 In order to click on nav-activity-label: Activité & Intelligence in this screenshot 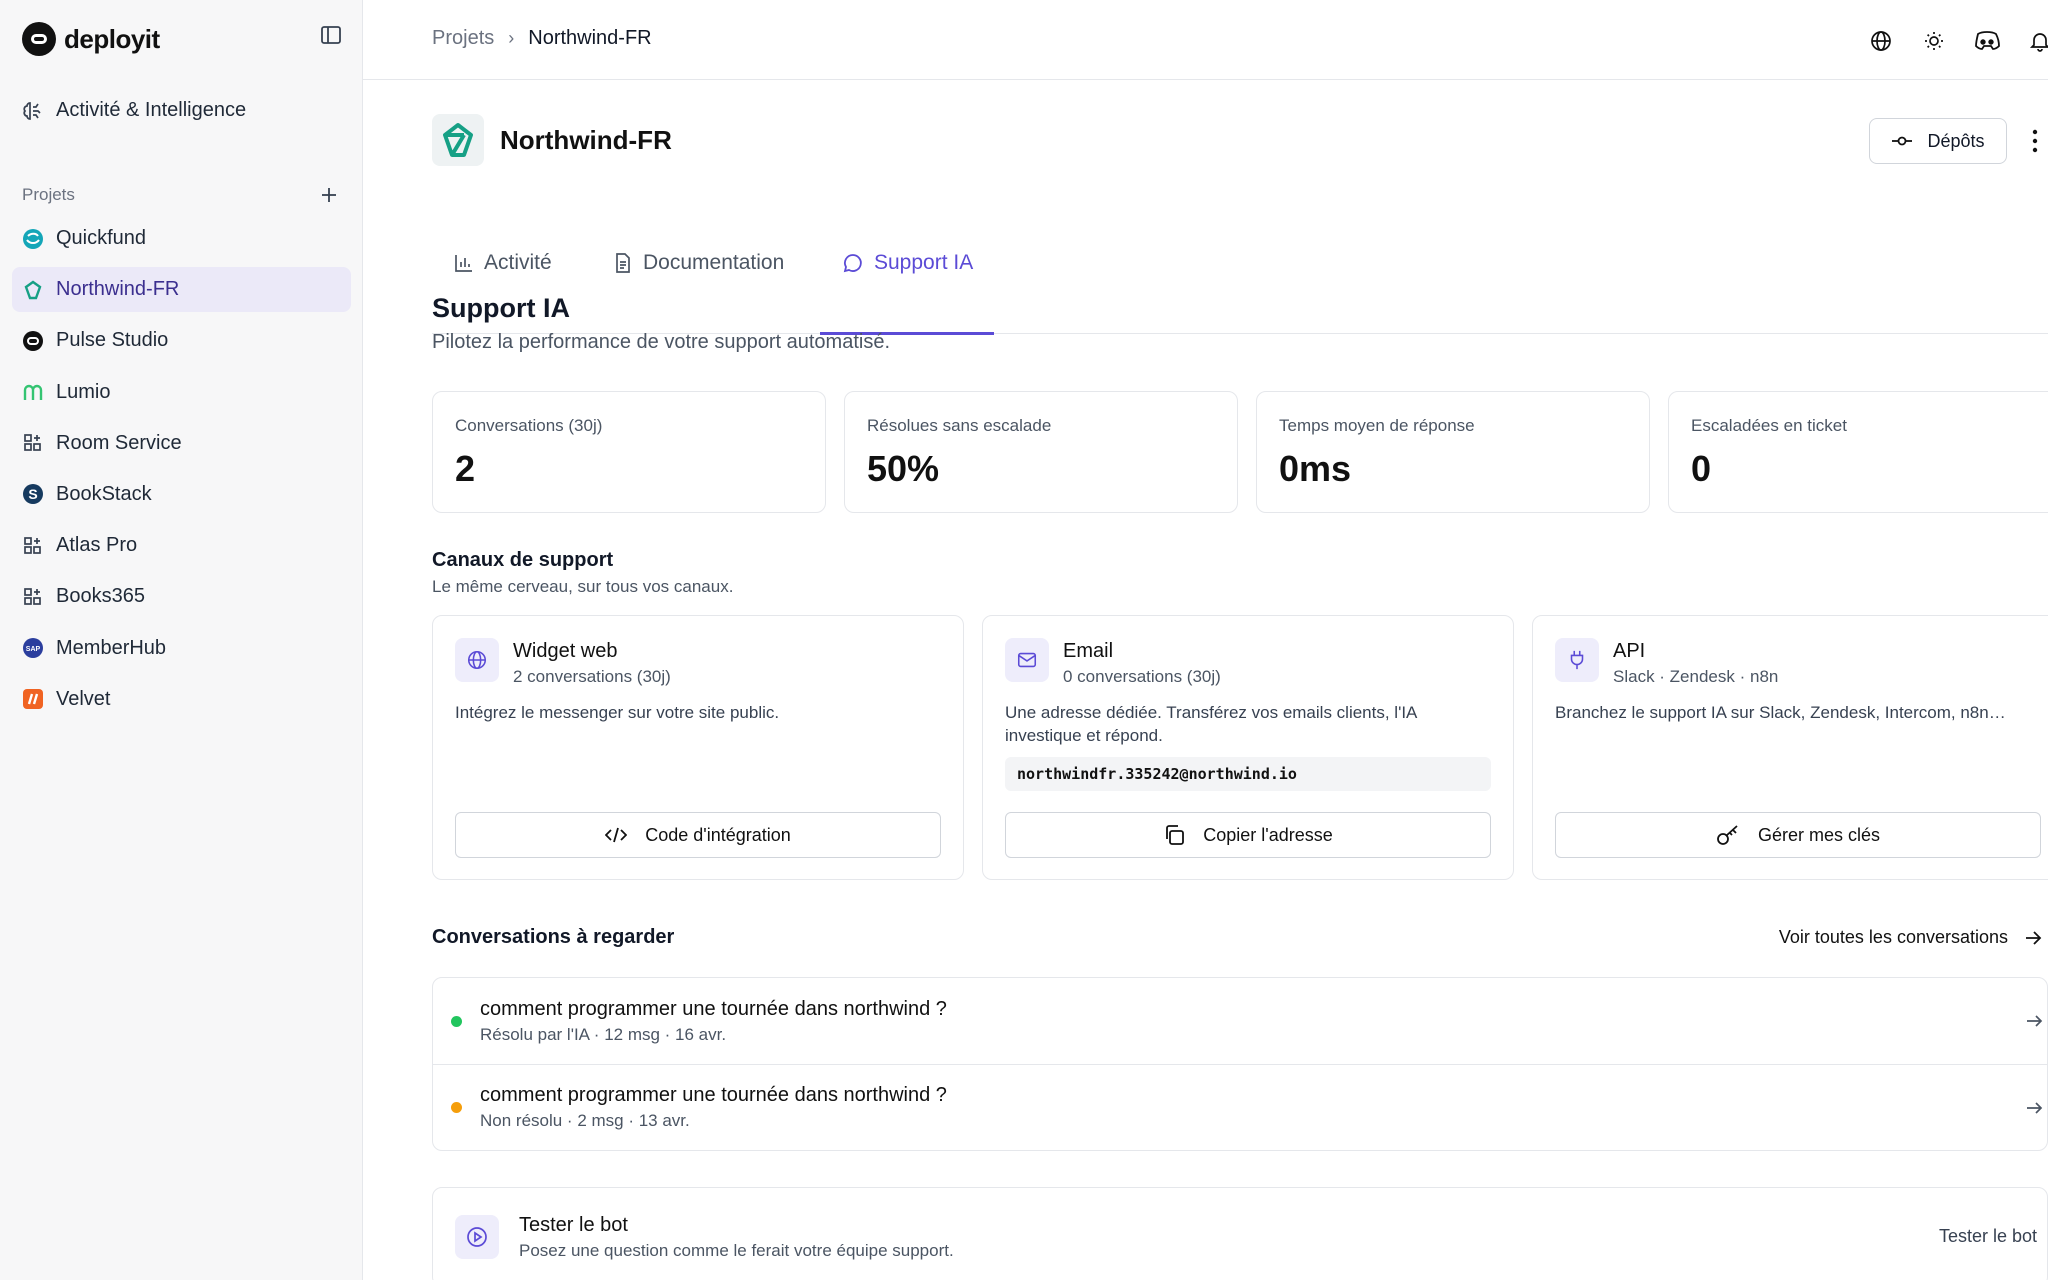, I will do `click(151, 110)`.